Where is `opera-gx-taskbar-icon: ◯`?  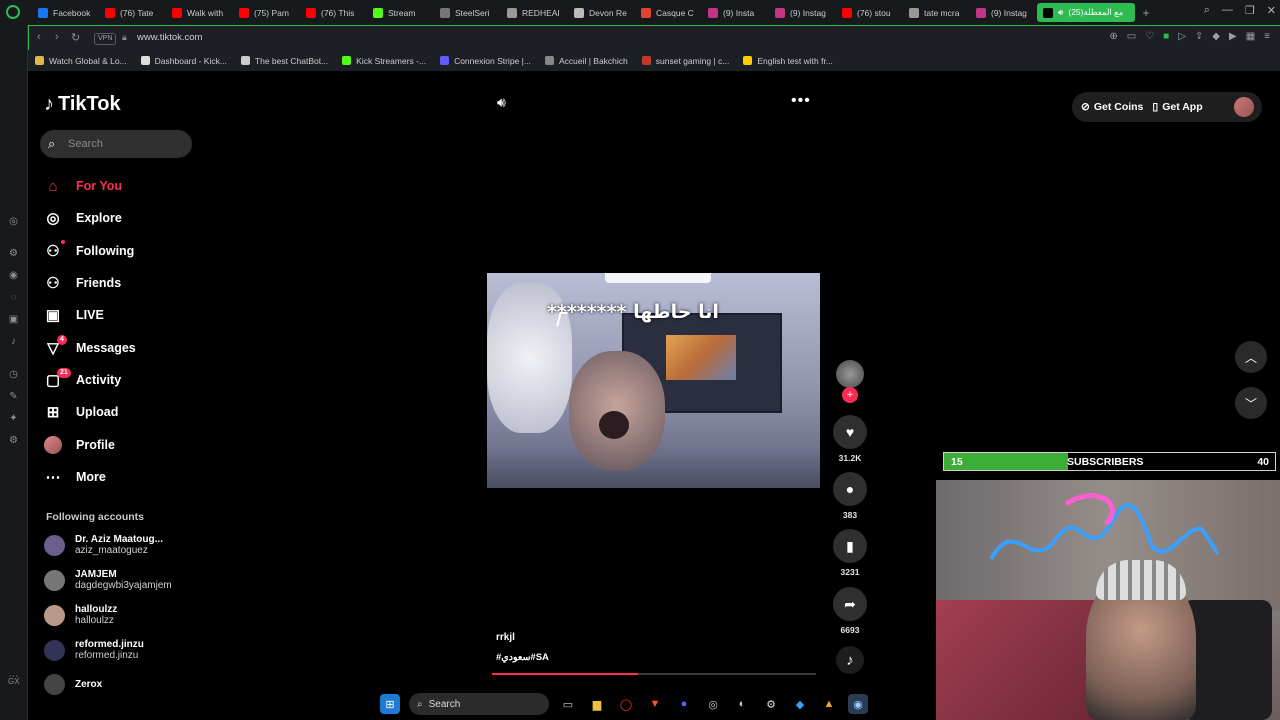
opera-gx-taskbar-icon: ◯ is located at coordinates (626, 704).